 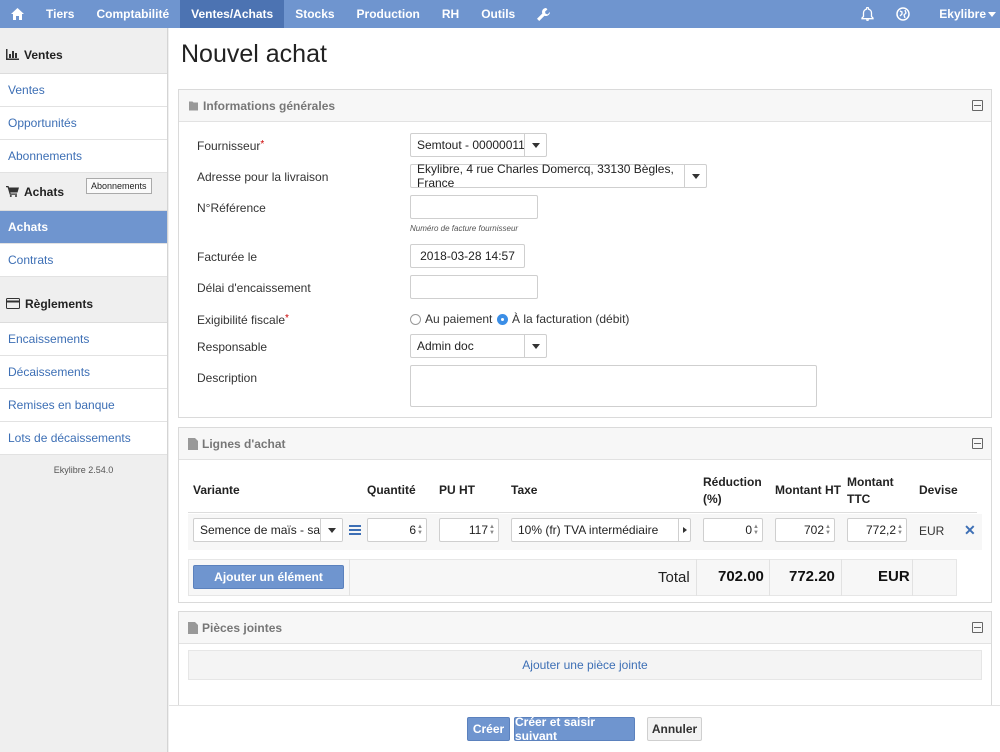 I want to click on radio-a-la-facturation: À la facturation (débit), so click(x=563, y=319).